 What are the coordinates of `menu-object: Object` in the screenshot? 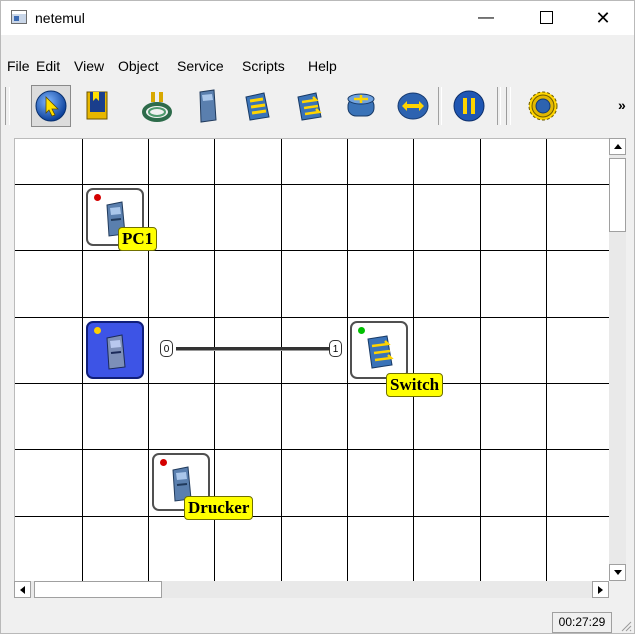 It's located at (138, 66).